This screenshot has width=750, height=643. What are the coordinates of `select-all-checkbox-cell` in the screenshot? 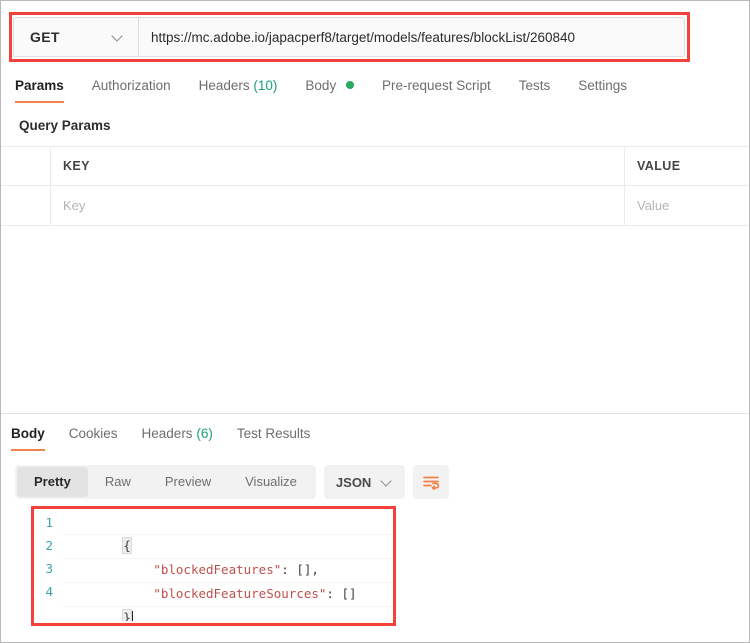 It's located at (26, 166).